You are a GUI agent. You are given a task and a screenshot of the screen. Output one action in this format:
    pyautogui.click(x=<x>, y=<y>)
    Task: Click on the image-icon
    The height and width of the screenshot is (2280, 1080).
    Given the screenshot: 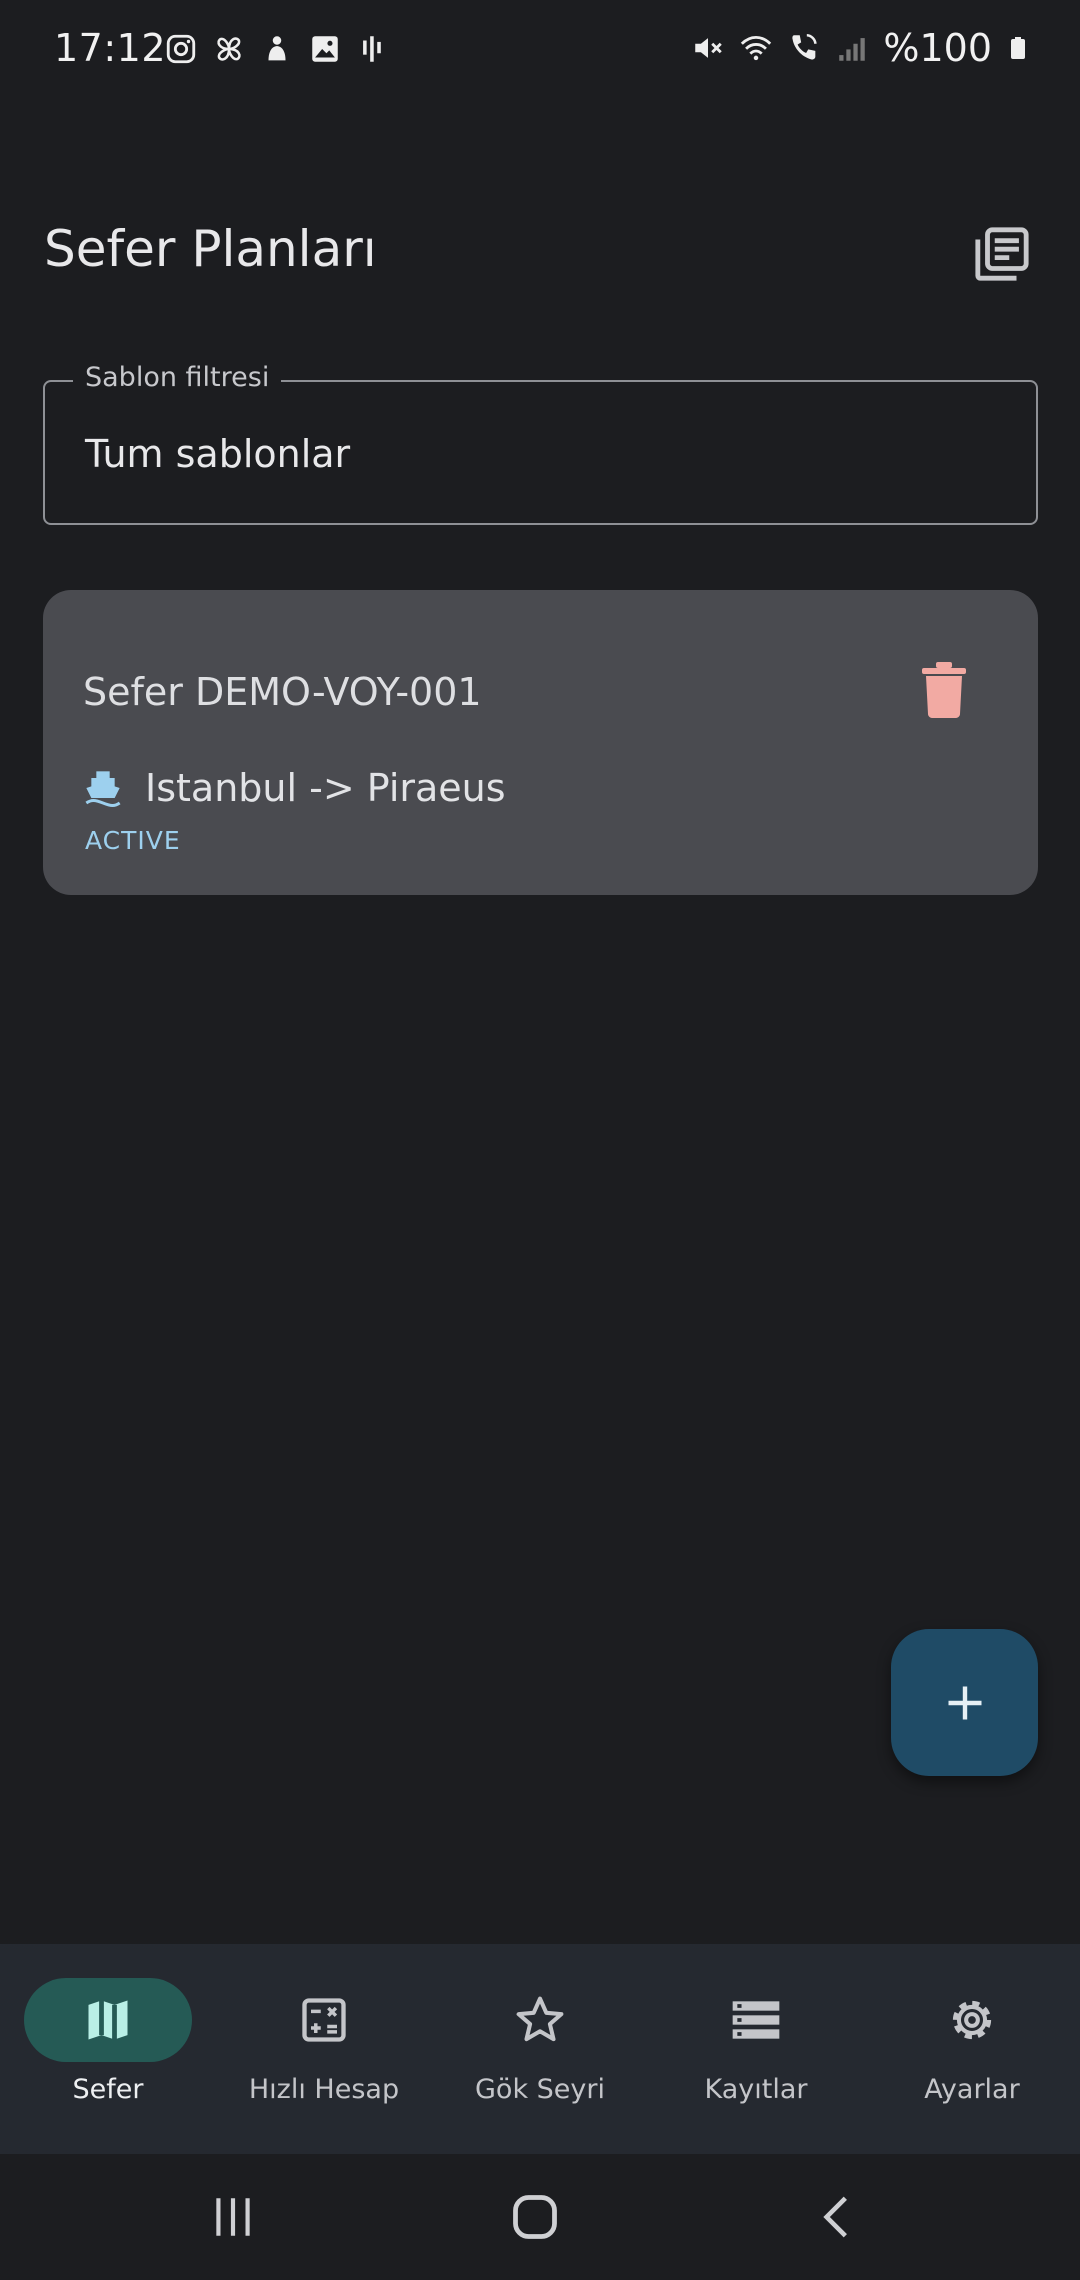 What is the action you would take?
    pyautogui.click(x=325, y=49)
    